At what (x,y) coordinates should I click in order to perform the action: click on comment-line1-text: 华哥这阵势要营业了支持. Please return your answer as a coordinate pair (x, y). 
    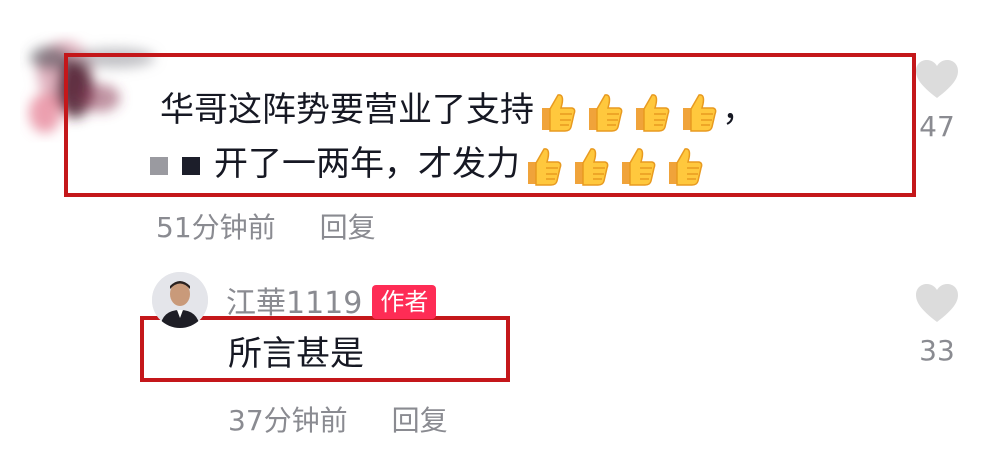
    Looking at the image, I should click on (347, 110).